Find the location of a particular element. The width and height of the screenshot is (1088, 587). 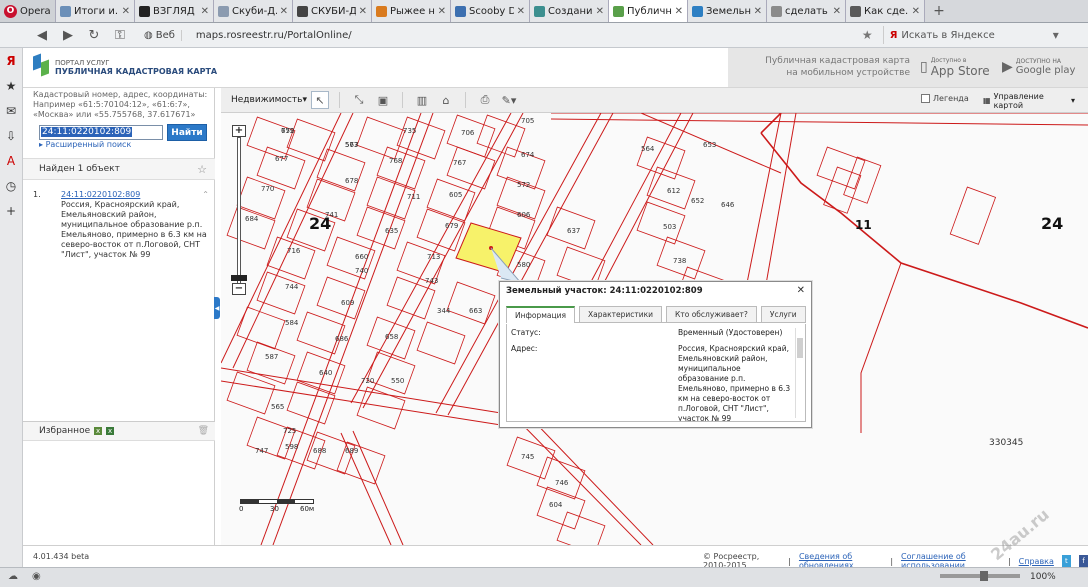

browser-tab: Рыжее н...✕ is located at coordinates (411, 11).